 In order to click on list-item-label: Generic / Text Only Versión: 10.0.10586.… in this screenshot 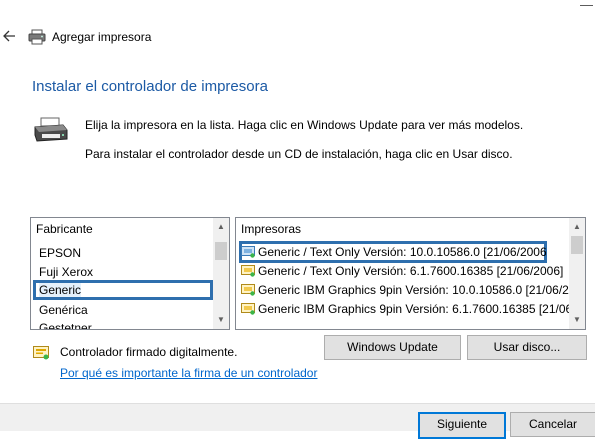, I will do `click(402, 252)`.